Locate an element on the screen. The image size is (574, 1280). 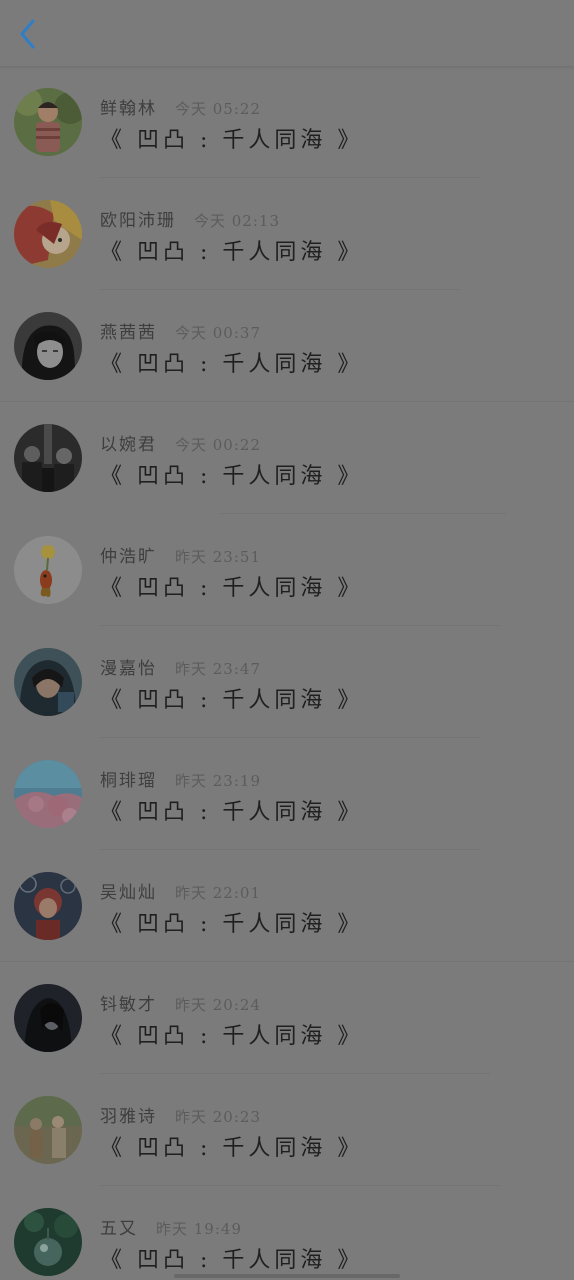
timestamp: 昨天 19:49 is located at coordinates (199, 1229).